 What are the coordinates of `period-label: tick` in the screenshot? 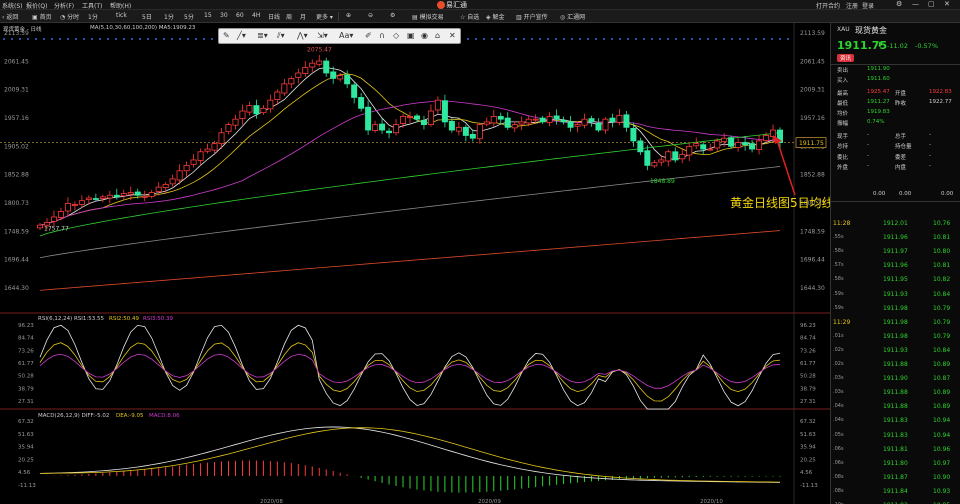 It's located at (121, 15).